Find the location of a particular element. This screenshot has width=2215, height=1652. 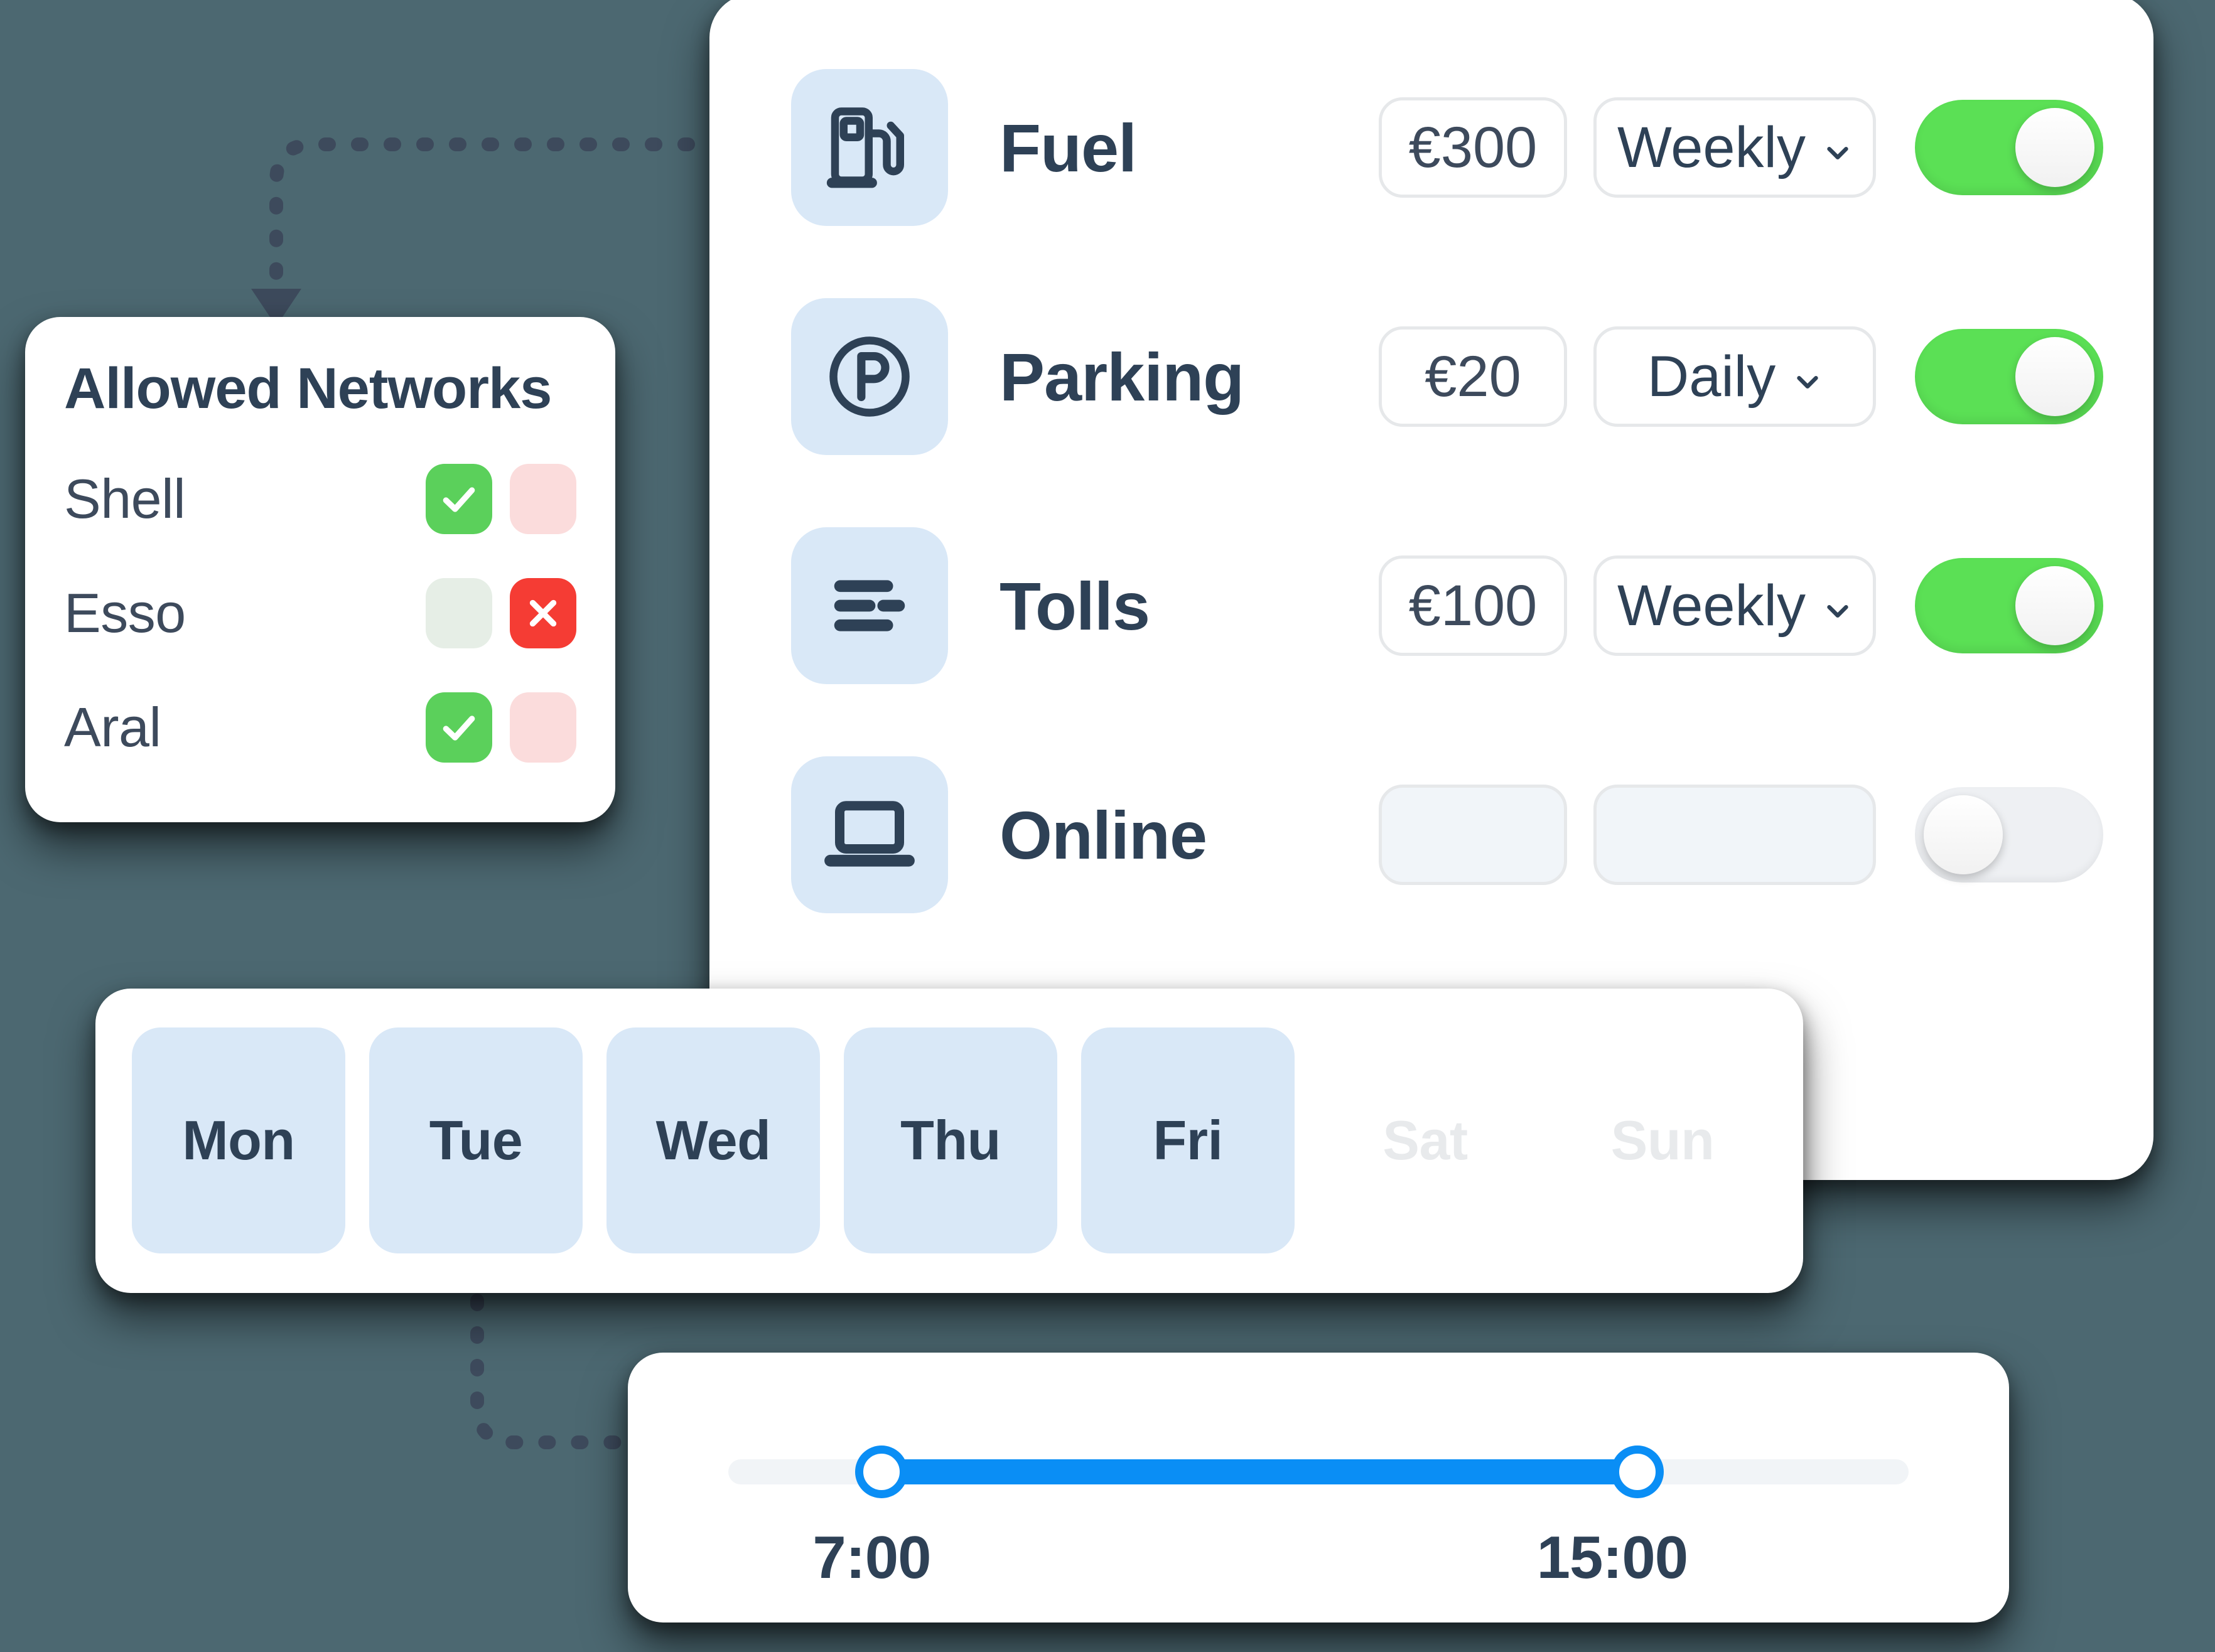

limit-label: Fuel is located at coordinates (1068, 147).